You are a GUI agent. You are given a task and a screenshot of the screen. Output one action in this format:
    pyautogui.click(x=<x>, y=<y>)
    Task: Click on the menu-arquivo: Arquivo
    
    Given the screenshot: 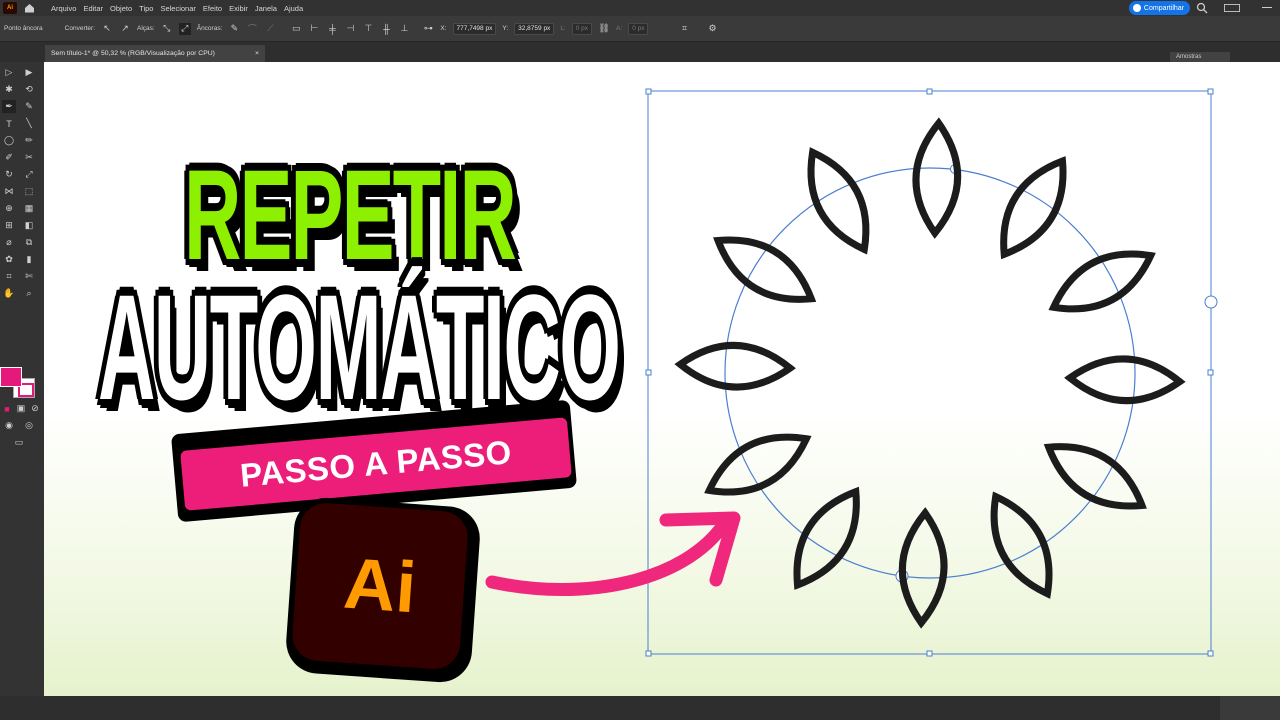 What is the action you would take?
    pyautogui.click(x=63, y=8)
    